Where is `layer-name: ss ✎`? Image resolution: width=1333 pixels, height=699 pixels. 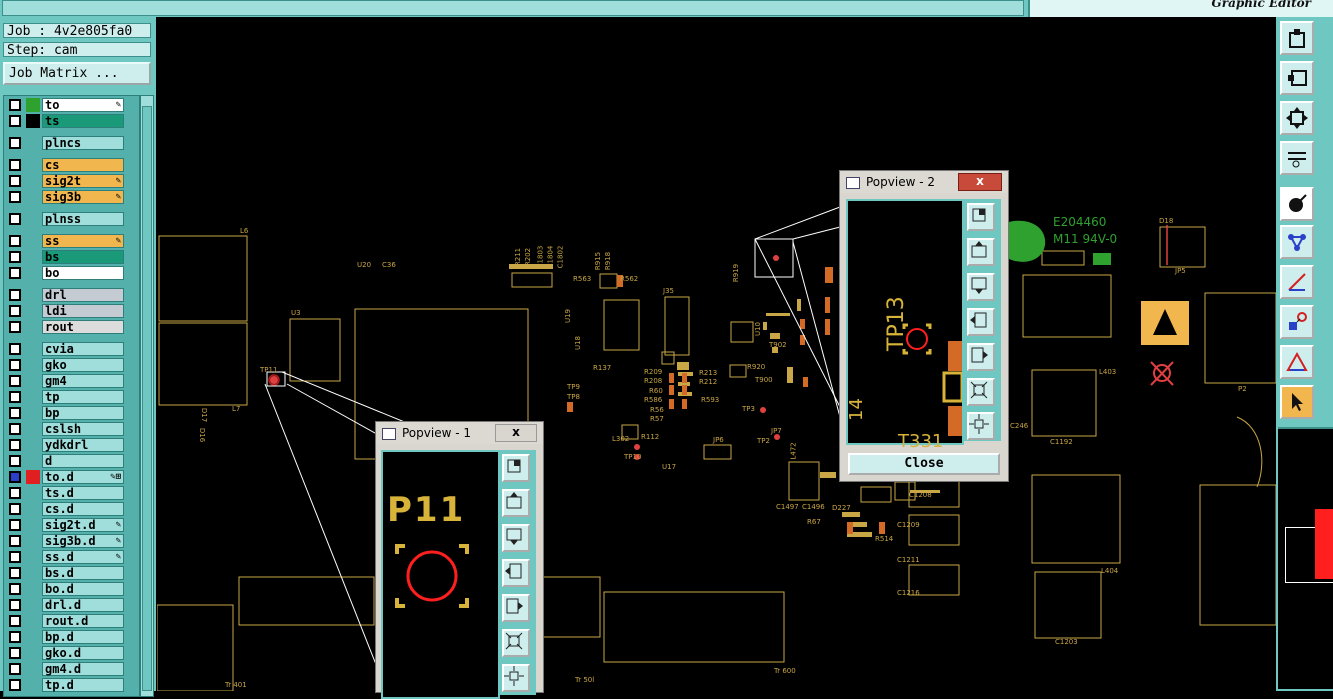
layer-name: ss ✎ is located at coordinates (83, 241).